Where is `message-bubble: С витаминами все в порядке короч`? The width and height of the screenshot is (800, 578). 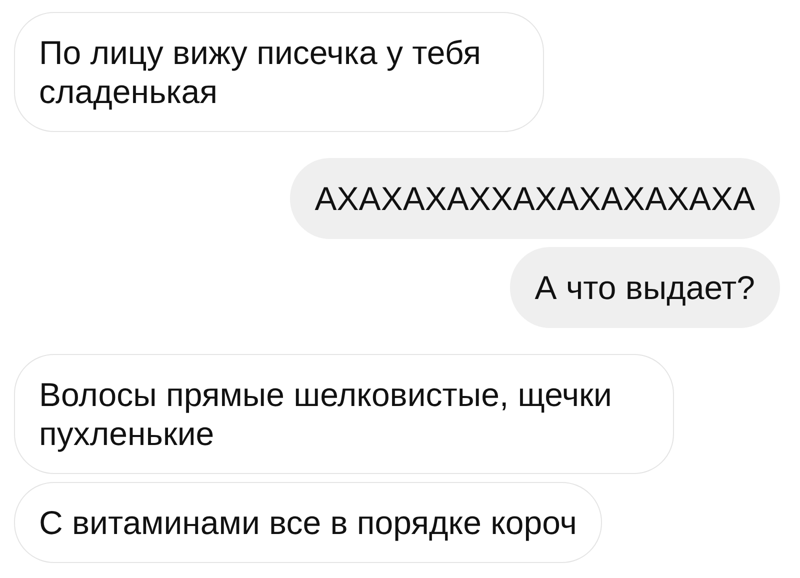
message-bubble: С витаминами все в порядке короч is located at coordinates (308, 522).